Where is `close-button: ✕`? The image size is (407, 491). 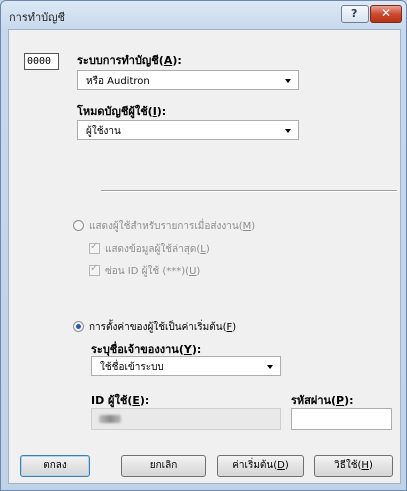 close-button: ✕ is located at coordinates (386, 14).